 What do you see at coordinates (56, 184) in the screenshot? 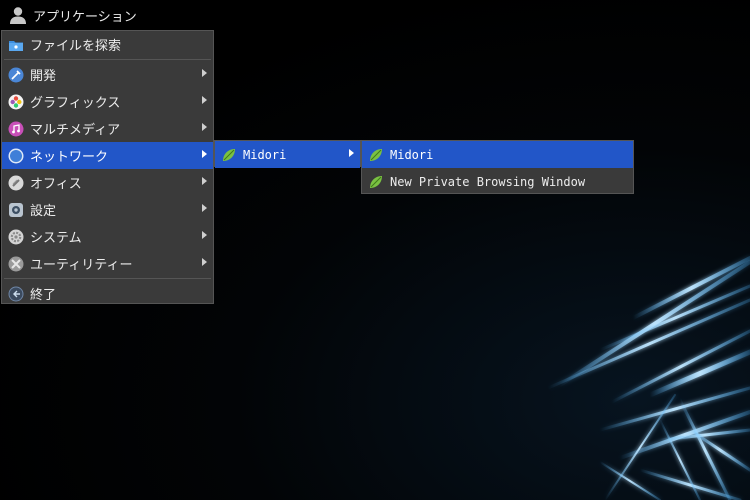
I see `menu-item-label: オフィス` at bounding box center [56, 184].